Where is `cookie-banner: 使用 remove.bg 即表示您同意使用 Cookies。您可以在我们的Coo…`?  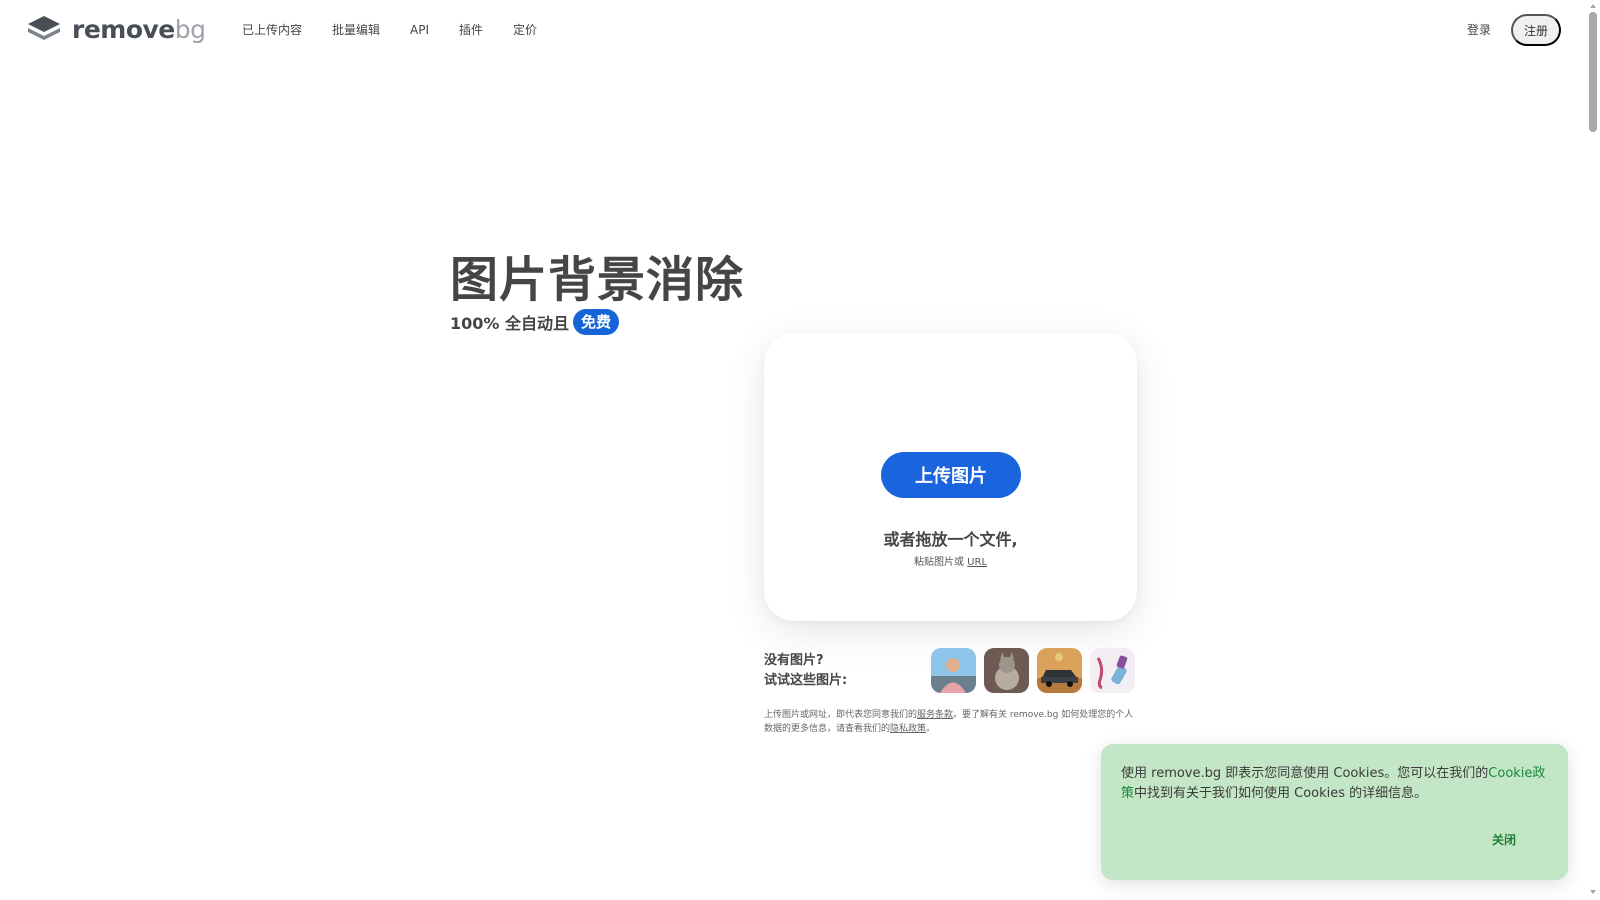
cookie-banner: 使用 remove.bg 即表示您同意使用 Cookies。您可以在我们的Coo… is located at coordinates (1334, 812).